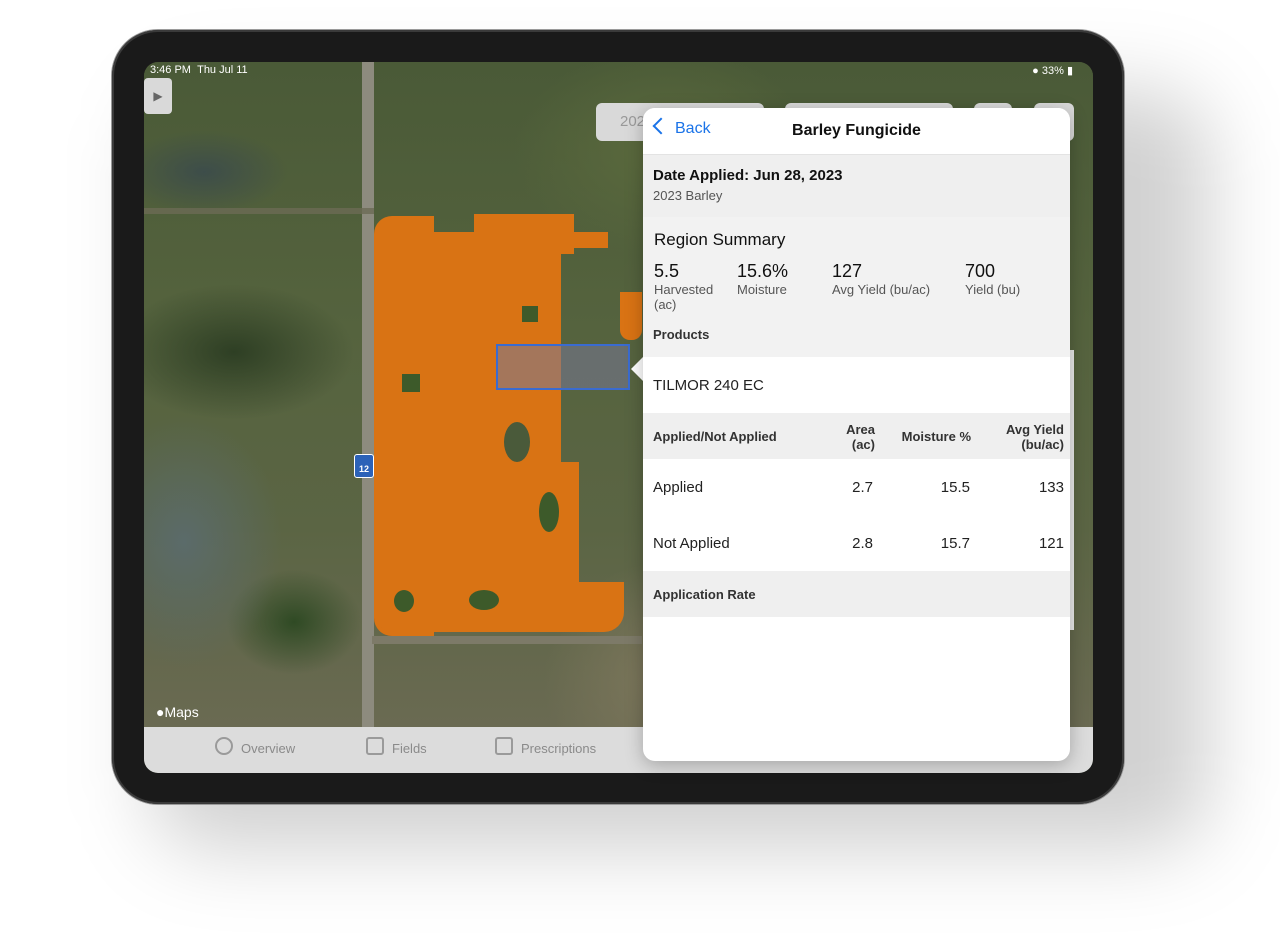 This screenshot has height=942, width=1280. Describe the element at coordinates (637, 369) in the screenshot. I see `popover-pointer` at that location.